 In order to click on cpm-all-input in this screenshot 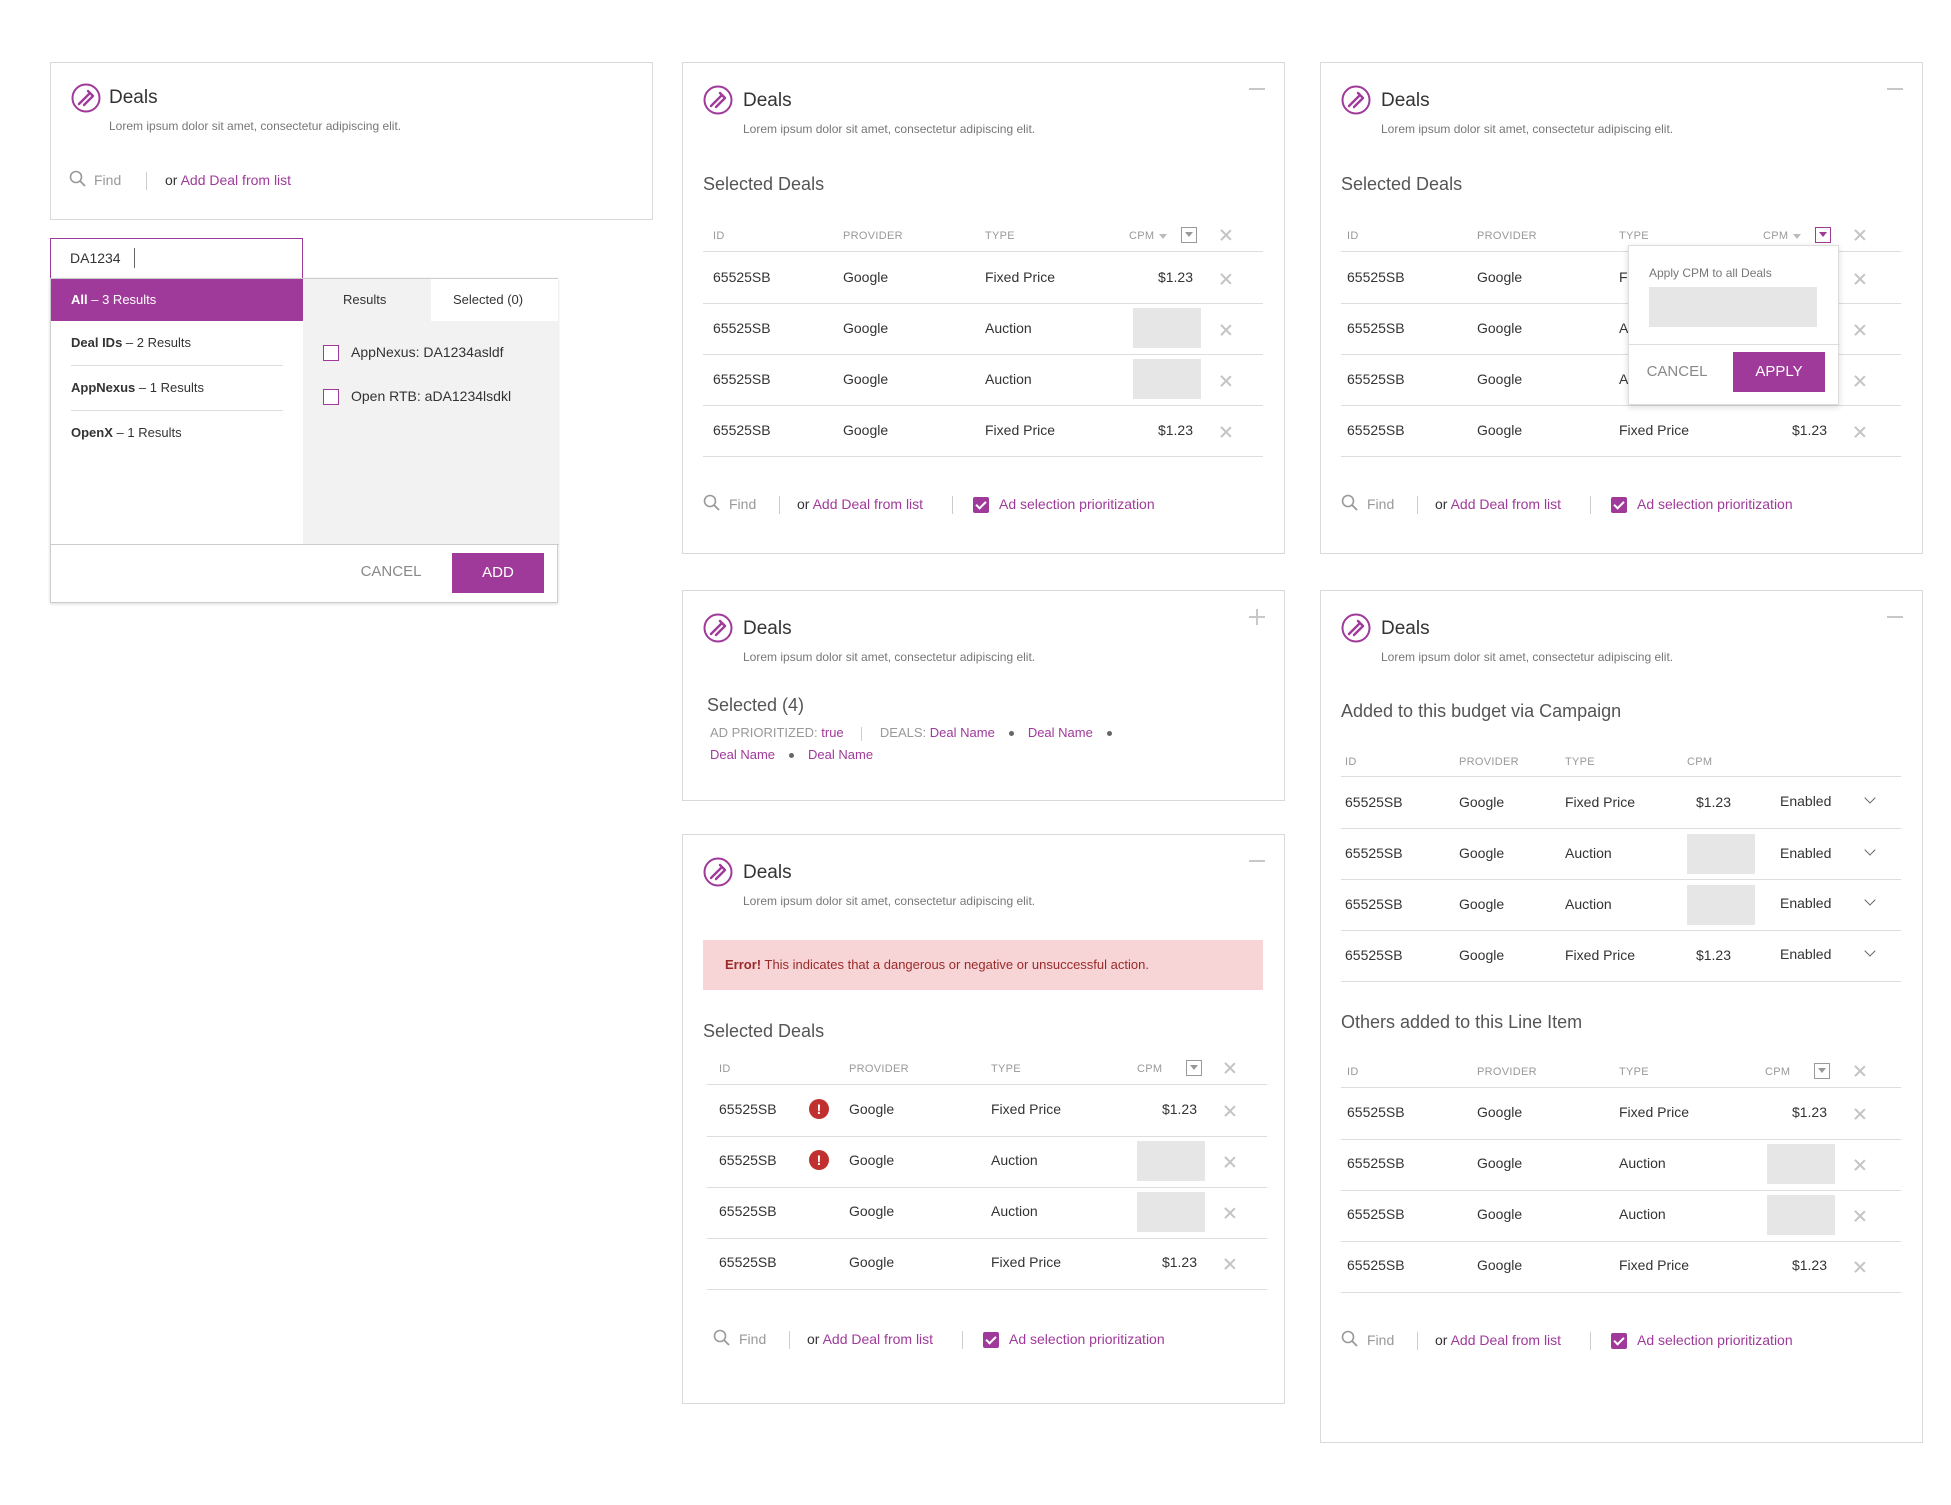, I will do `click(1733, 307)`.